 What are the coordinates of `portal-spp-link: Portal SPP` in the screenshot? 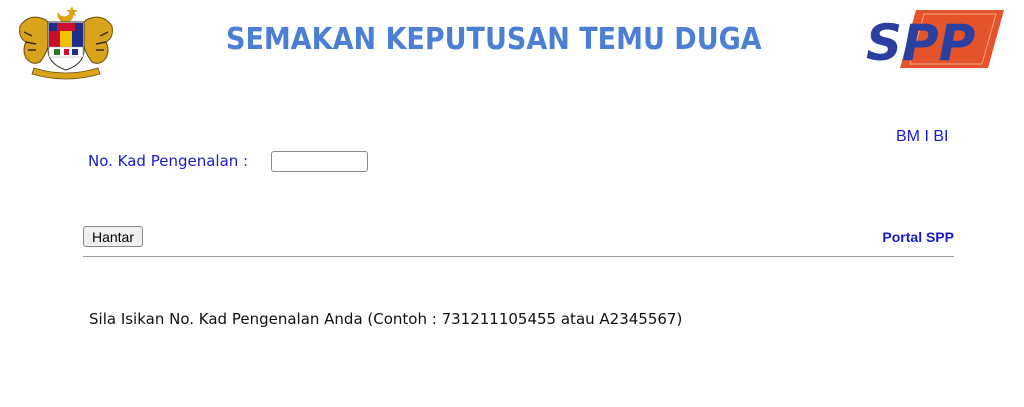 It's located at (918, 237).